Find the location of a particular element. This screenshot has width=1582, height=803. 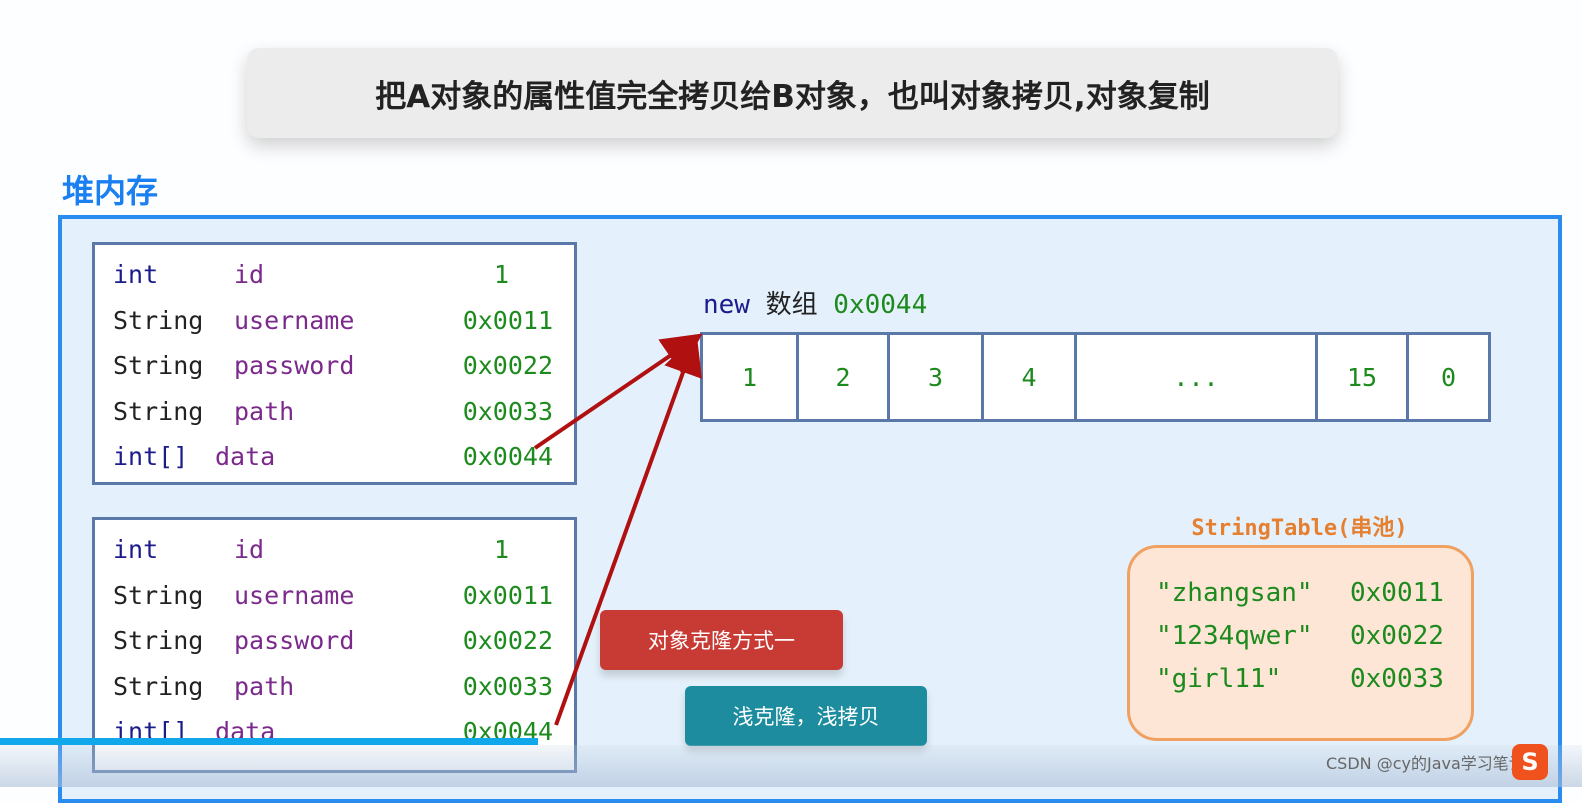

clone-method-button: 对象克隆方式一 is located at coordinates (721, 640).